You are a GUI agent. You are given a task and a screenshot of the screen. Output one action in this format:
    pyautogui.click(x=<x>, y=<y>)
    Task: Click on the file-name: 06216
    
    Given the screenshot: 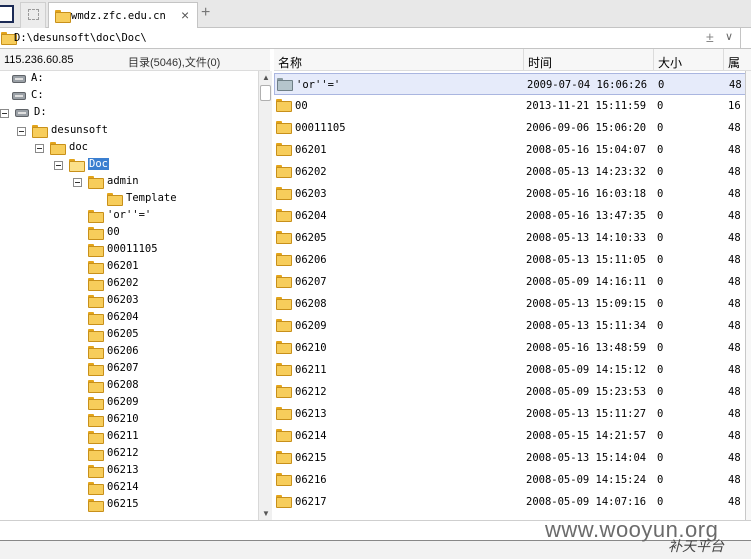 What is the action you would take?
    pyautogui.click(x=301, y=479)
    